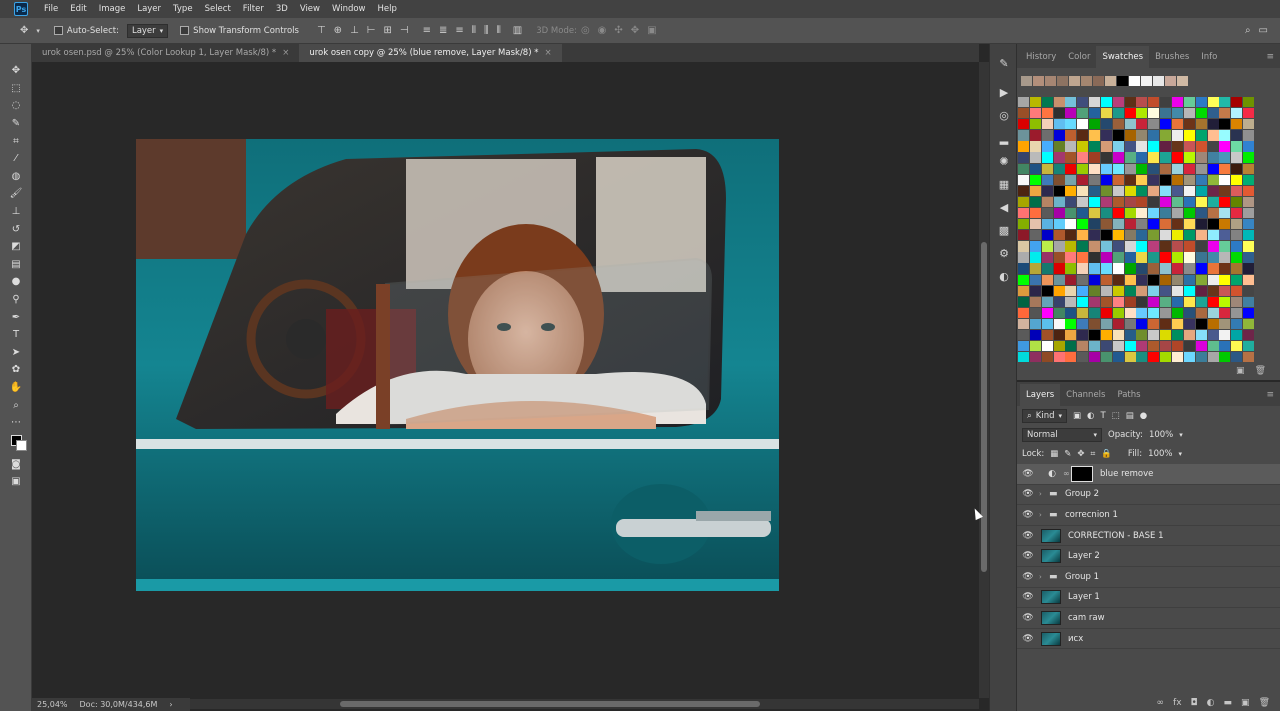  Describe the element at coordinates (282, 9) in the screenshot. I see `menu-3d: 3D` at that location.